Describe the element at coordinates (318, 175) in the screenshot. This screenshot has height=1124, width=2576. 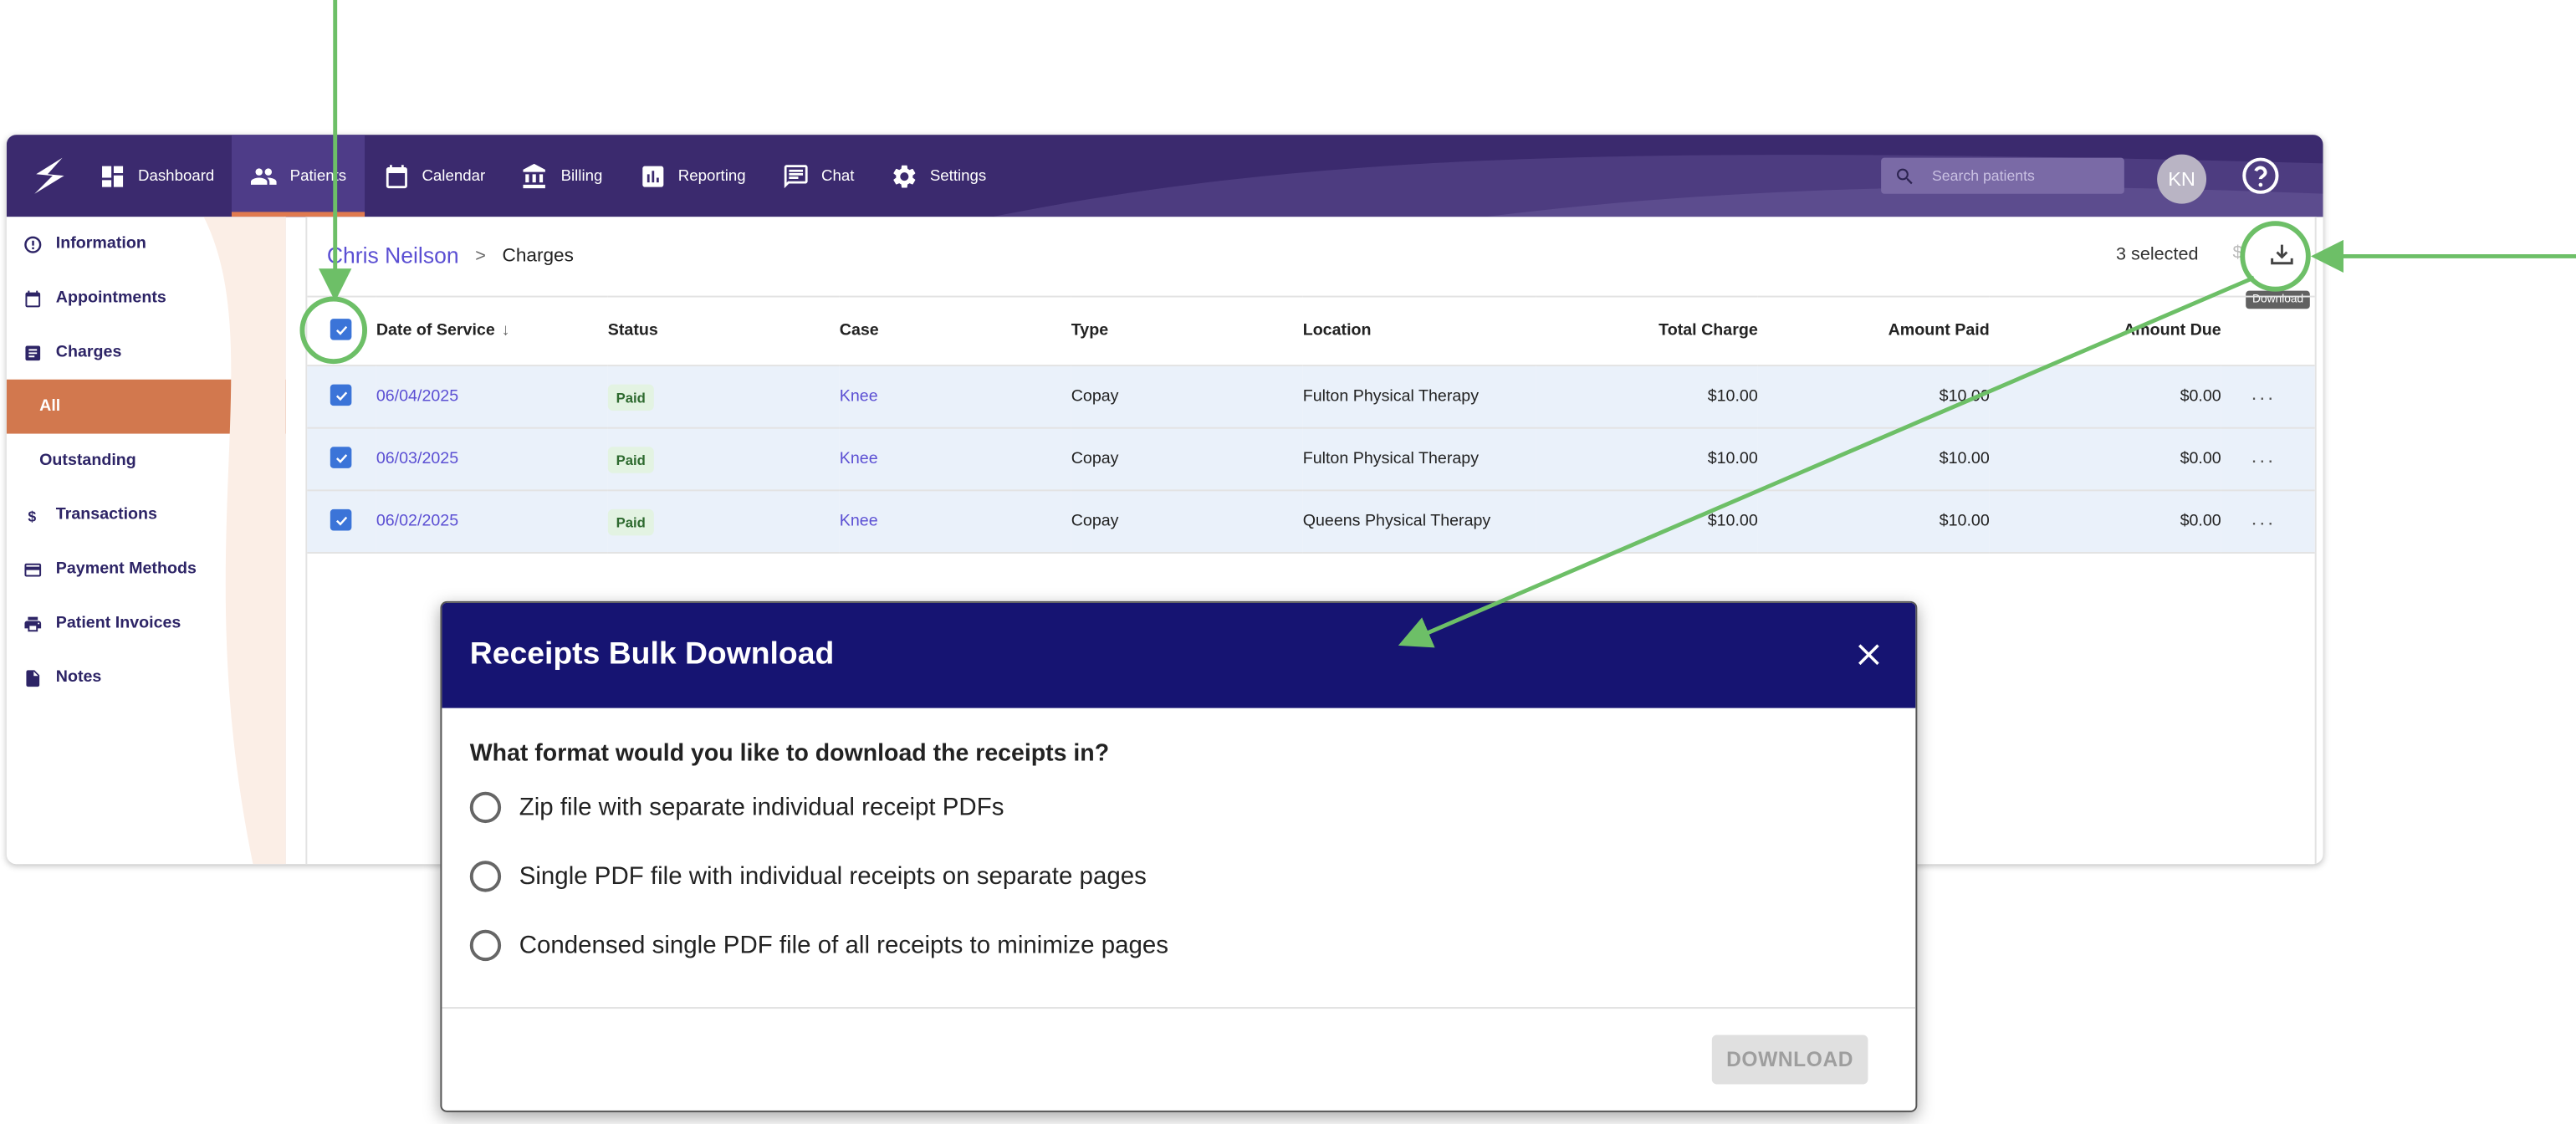
I see `nav-patients-label: Patients` at that location.